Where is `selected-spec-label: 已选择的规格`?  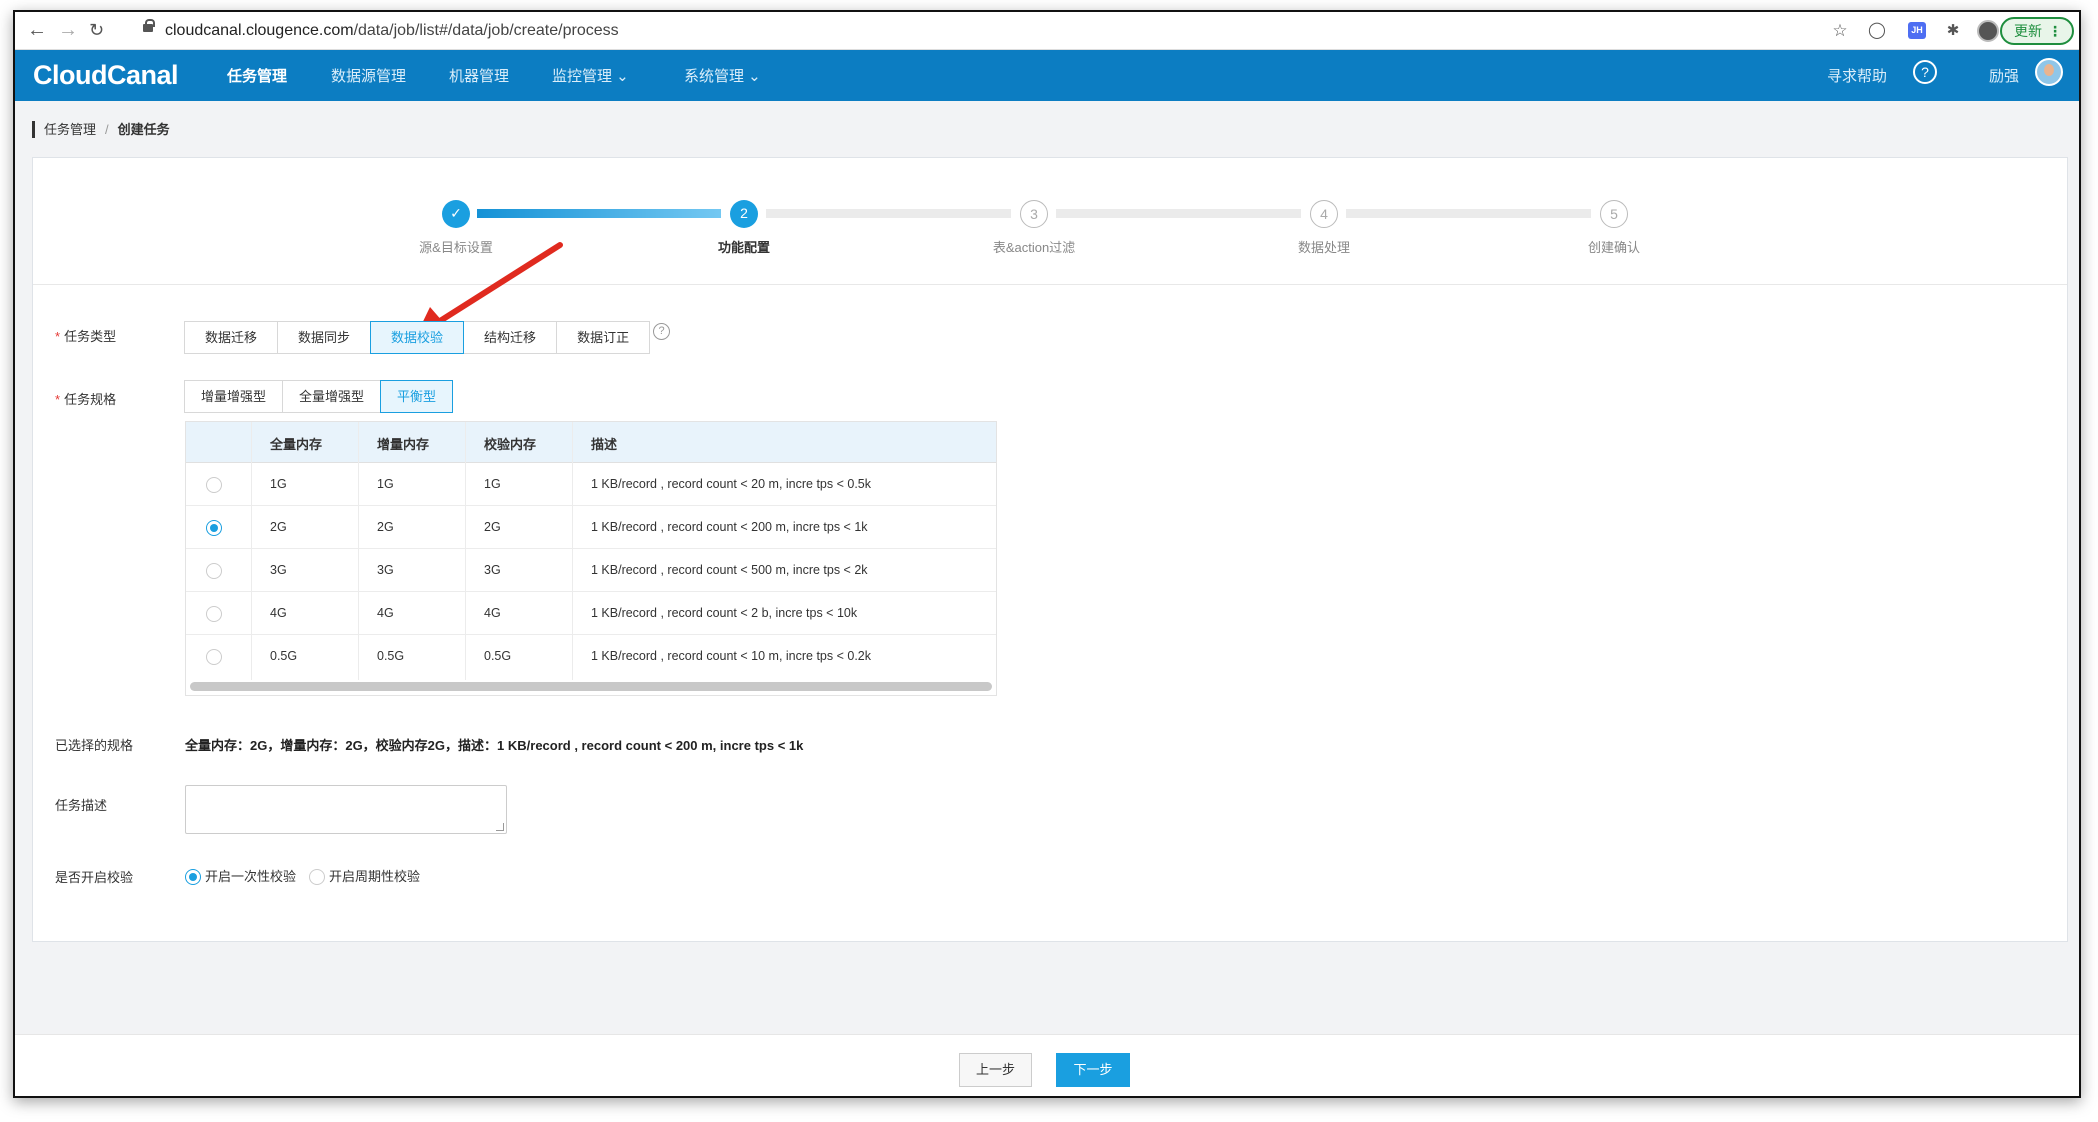
selected-spec-label: 已选择的规格 is located at coordinates (94, 745).